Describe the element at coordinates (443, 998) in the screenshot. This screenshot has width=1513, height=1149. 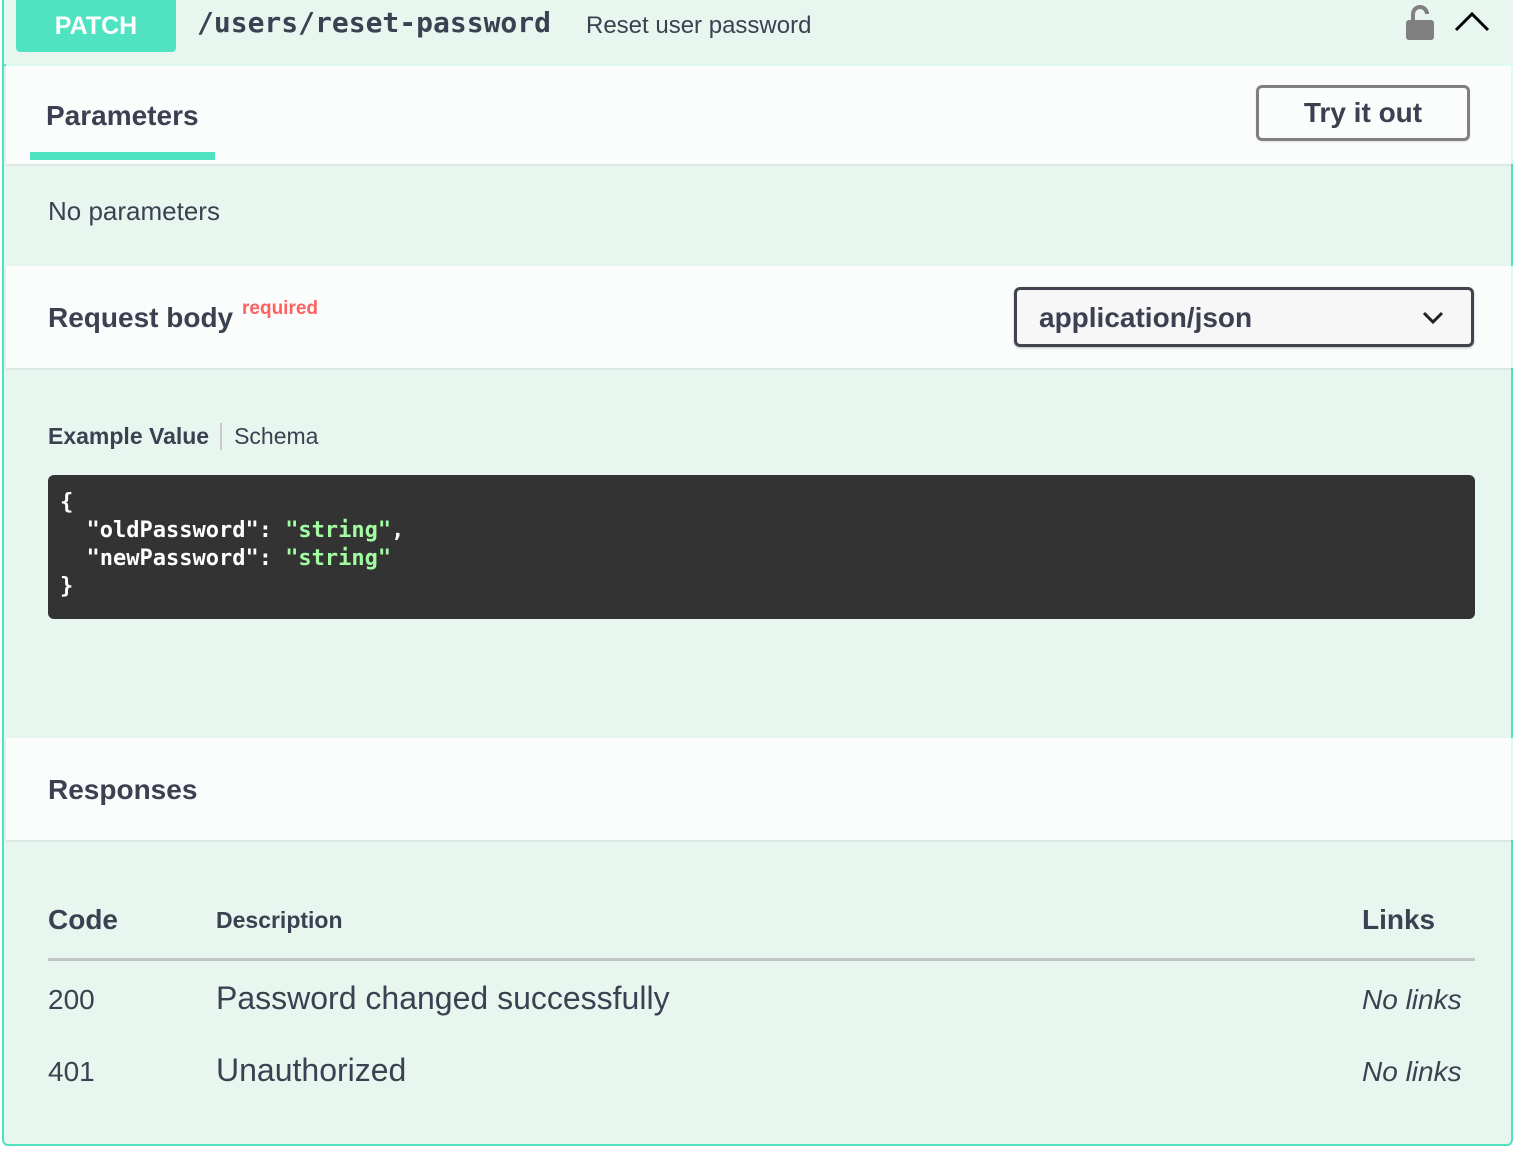
I see `response-description: Password changed successfully` at that location.